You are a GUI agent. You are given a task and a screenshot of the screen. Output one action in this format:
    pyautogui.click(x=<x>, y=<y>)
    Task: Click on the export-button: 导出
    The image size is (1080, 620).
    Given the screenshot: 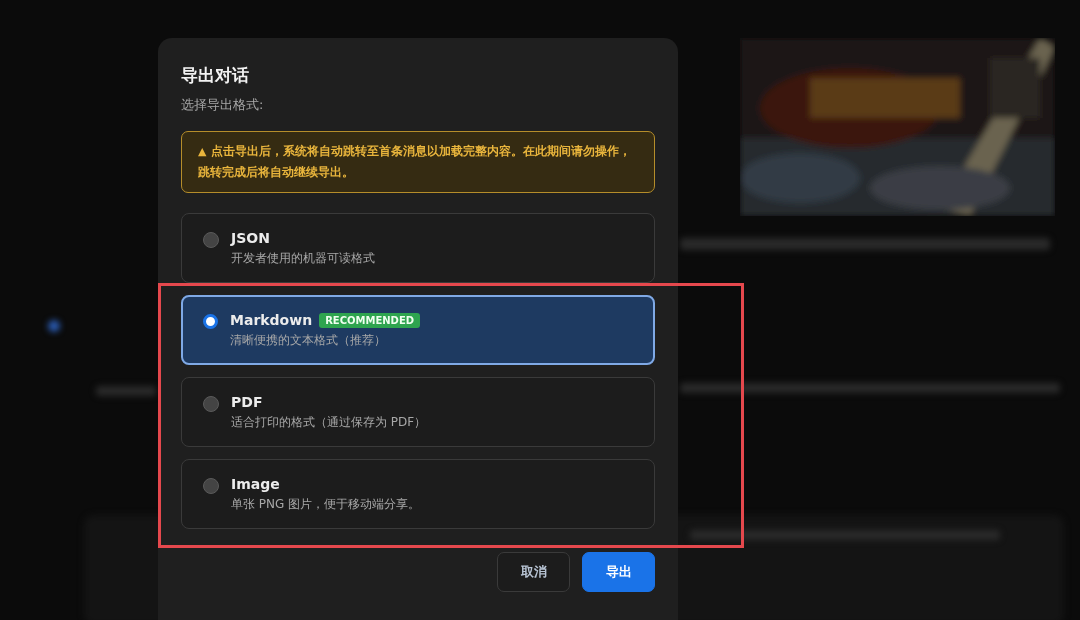 What is the action you would take?
    pyautogui.click(x=618, y=572)
    